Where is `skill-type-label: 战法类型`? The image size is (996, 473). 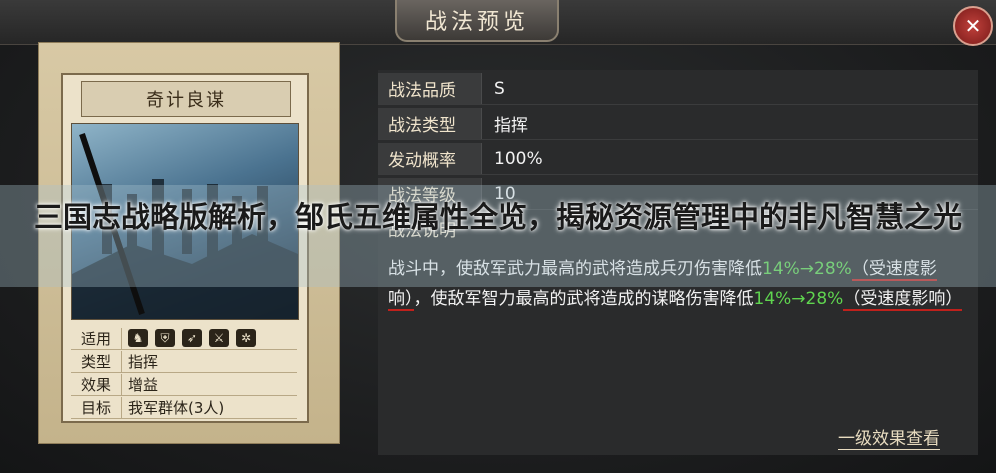
skill-type-label: 战法类型 is located at coordinates (430, 123).